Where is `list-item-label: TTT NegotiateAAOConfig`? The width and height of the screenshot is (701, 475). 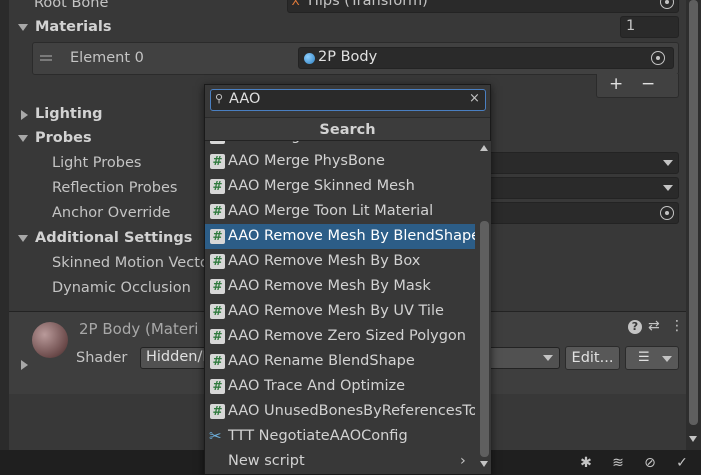
list-item-label: TTT NegotiateAAOConfig is located at coordinates (318, 436).